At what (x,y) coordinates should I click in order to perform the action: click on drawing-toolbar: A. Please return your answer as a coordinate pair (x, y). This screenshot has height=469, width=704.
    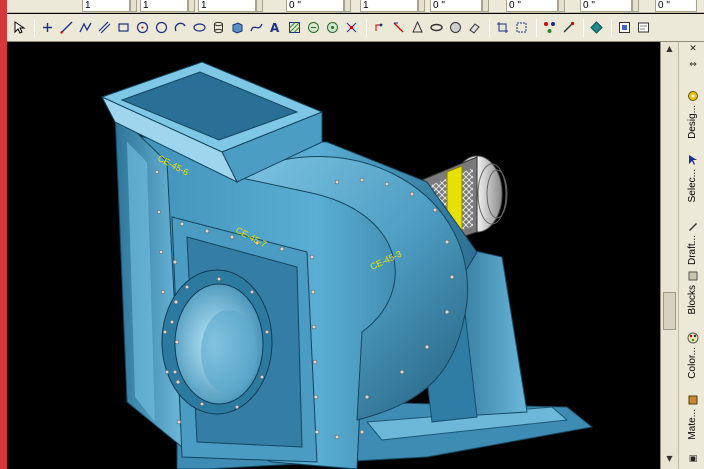
    Looking at the image, I should click on (355, 28).